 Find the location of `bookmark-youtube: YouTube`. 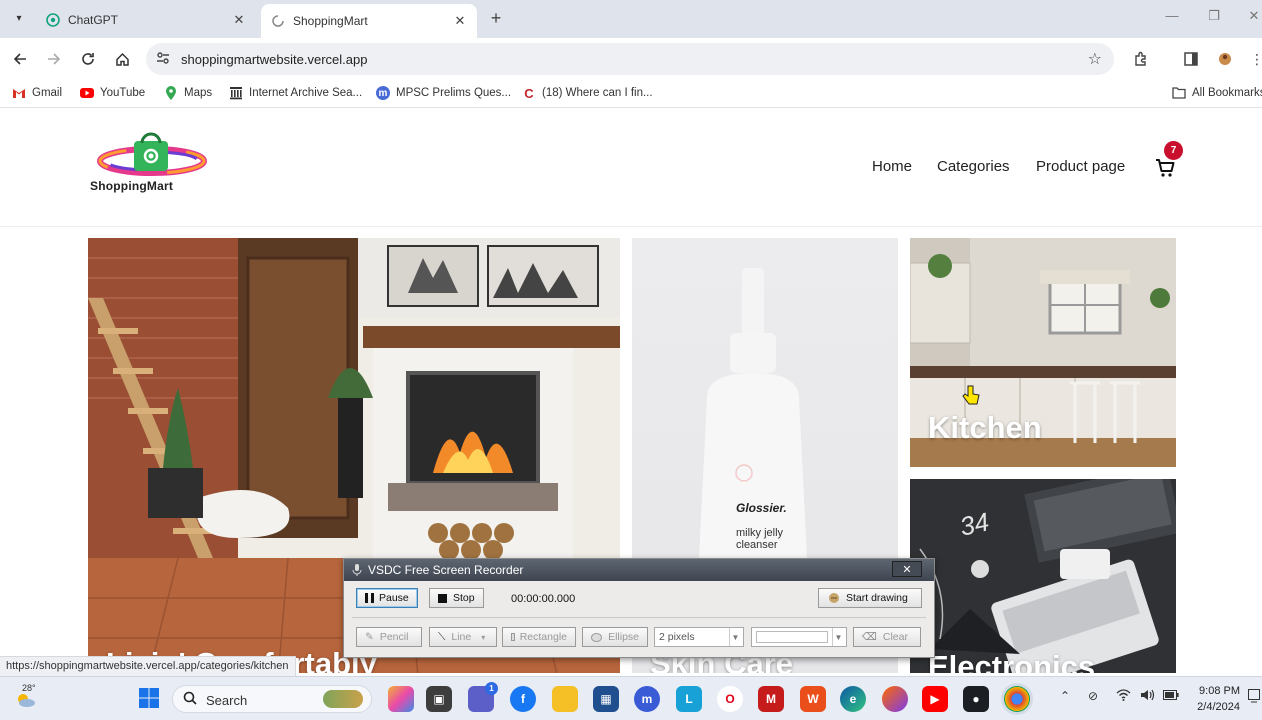

bookmark-youtube: YouTube is located at coordinates (112, 93).